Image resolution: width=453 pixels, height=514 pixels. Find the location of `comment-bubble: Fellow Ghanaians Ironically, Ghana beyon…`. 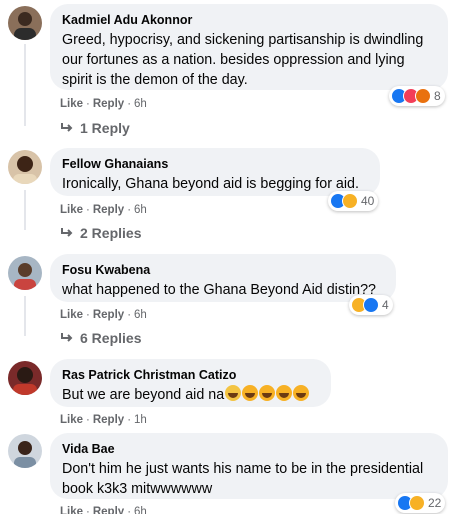

comment-bubble: Fellow Ghanaians Ironically, Ghana beyon… is located at coordinates (215, 172).